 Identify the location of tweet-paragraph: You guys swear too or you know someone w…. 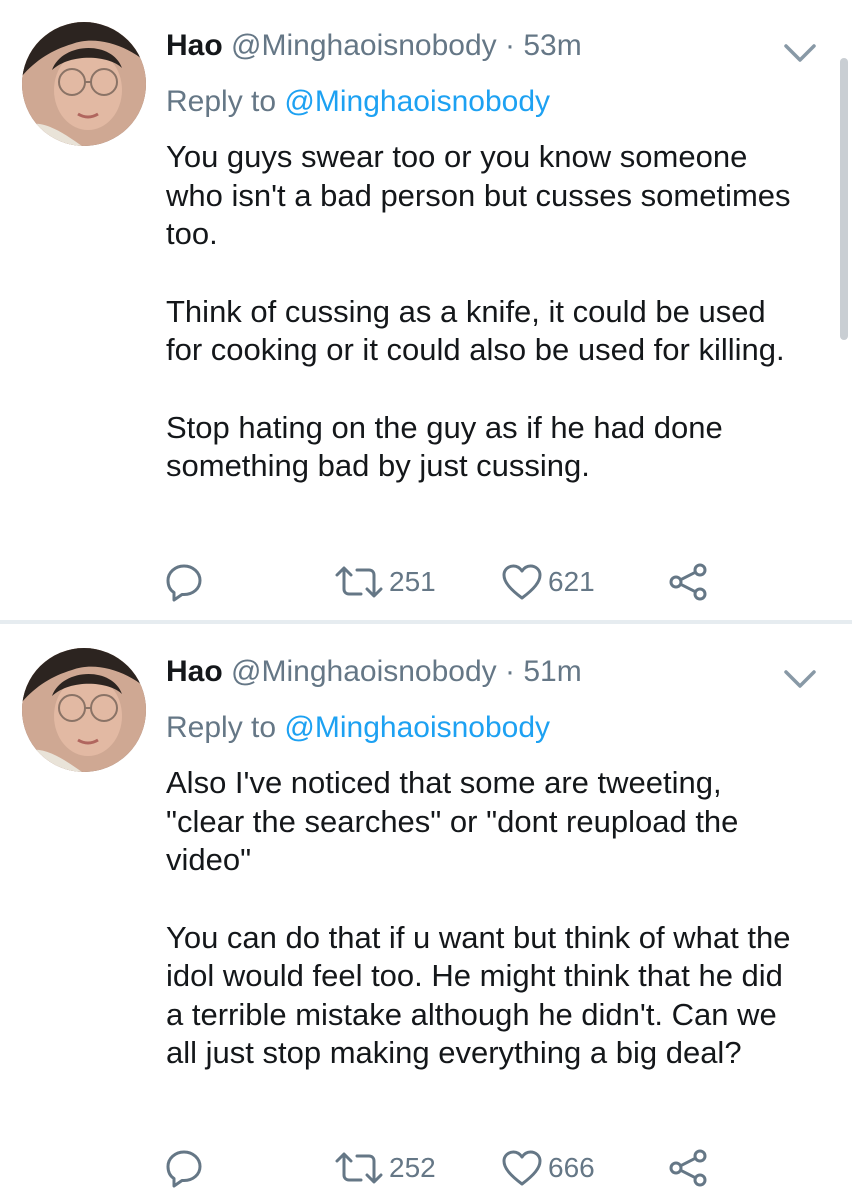
(478, 195).